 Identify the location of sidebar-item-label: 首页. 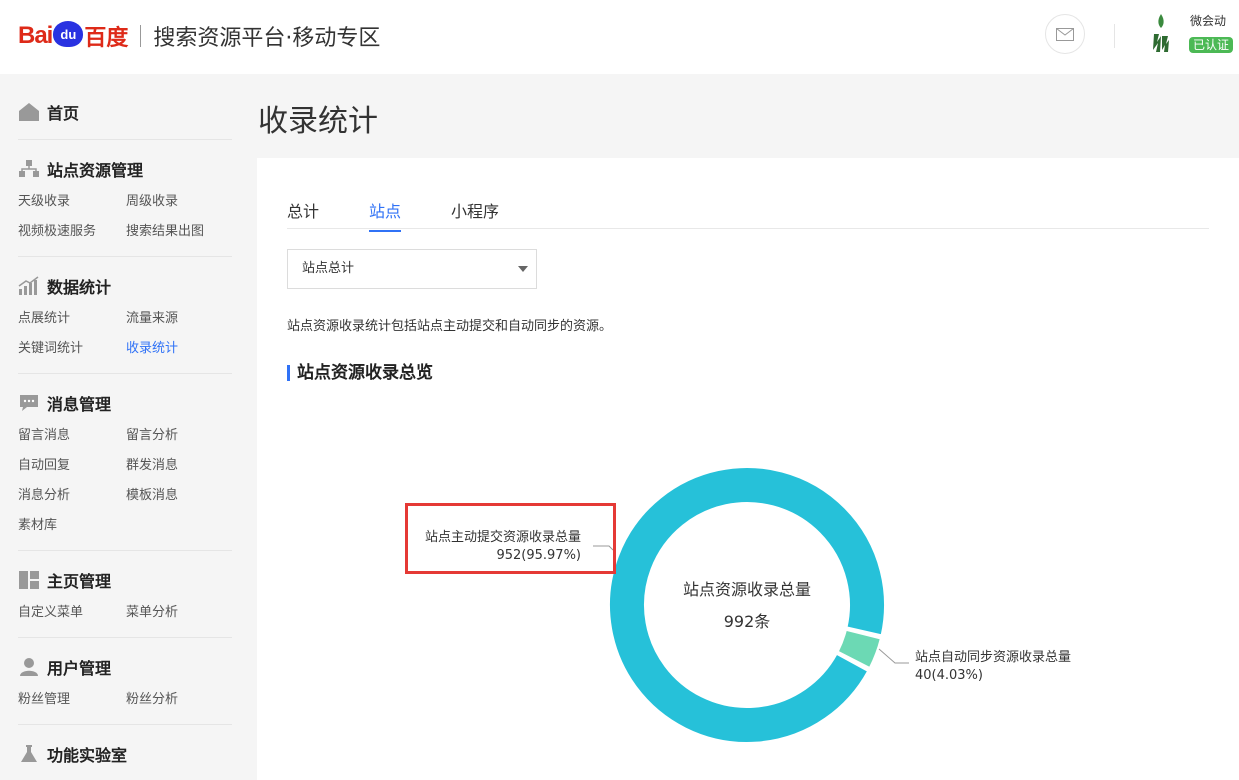
(63, 113).